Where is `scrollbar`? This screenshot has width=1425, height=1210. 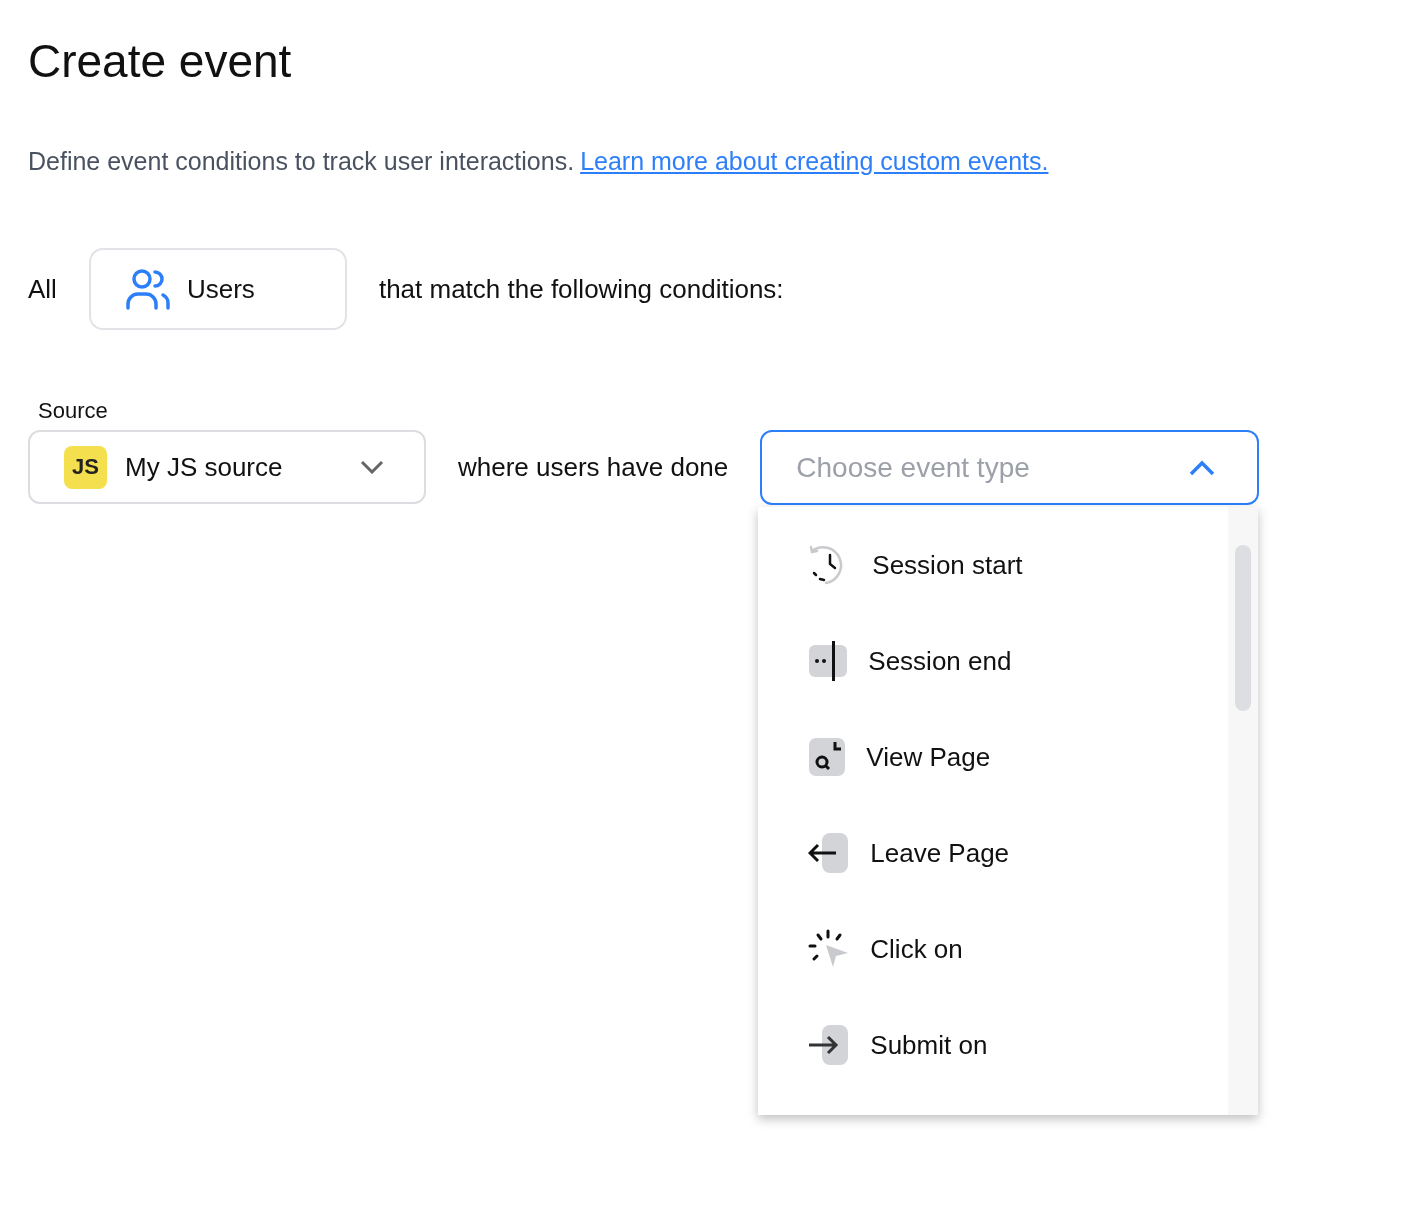 scrollbar is located at coordinates (1243, 811).